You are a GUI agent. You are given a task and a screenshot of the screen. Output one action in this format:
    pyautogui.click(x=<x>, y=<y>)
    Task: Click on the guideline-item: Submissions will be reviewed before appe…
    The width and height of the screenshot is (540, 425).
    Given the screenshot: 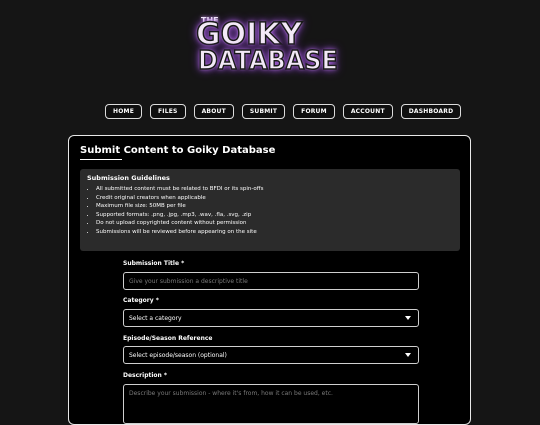 What is the action you would take?
    pyautogui.click(x=274, y=232)
    